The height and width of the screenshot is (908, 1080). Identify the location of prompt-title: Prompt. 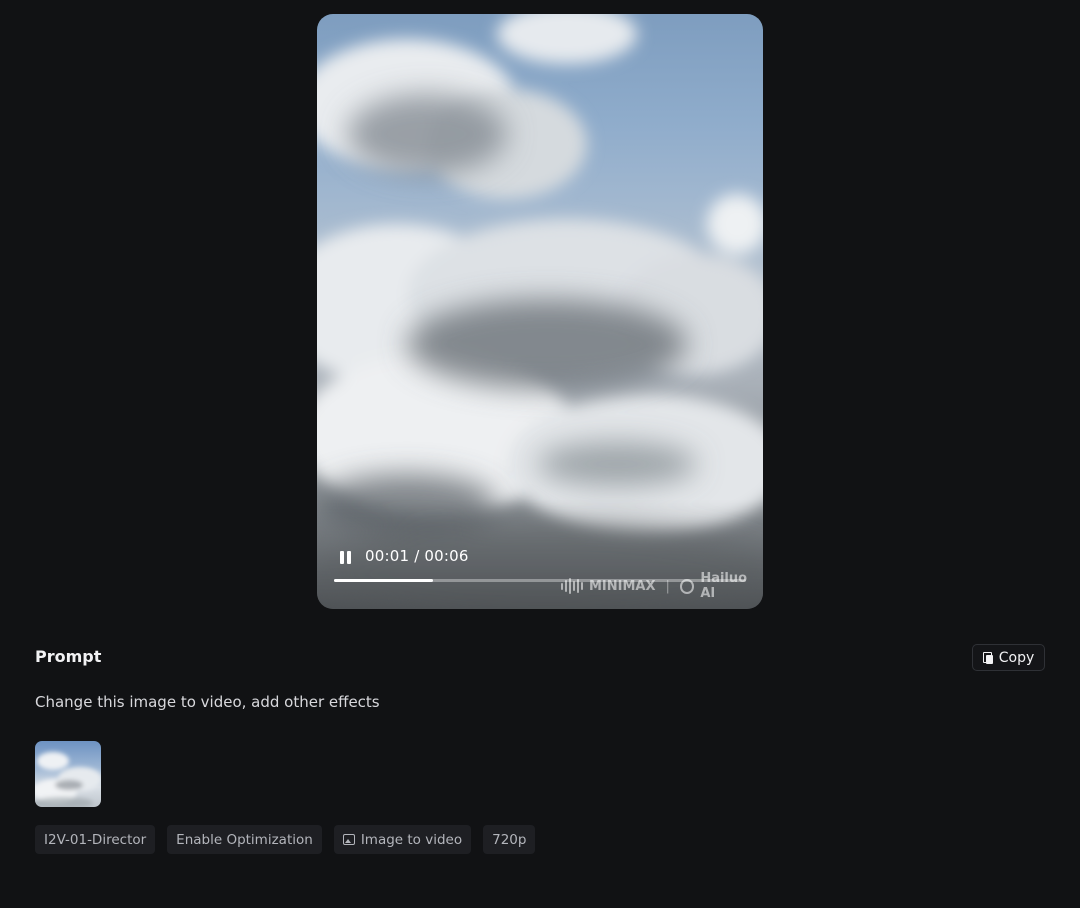
(68, 656).